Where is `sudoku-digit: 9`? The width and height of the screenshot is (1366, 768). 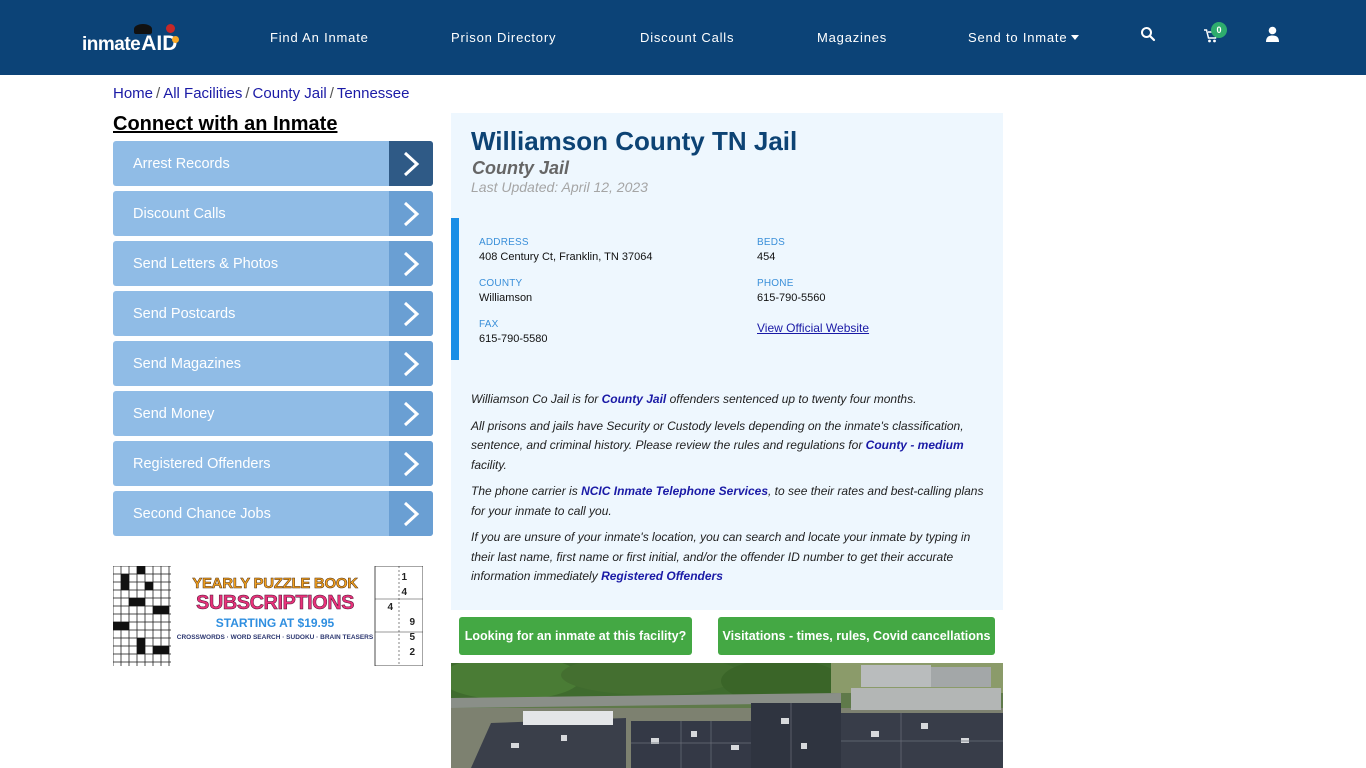
sudoku-digit: 9 is located at coordinates (412, 622).